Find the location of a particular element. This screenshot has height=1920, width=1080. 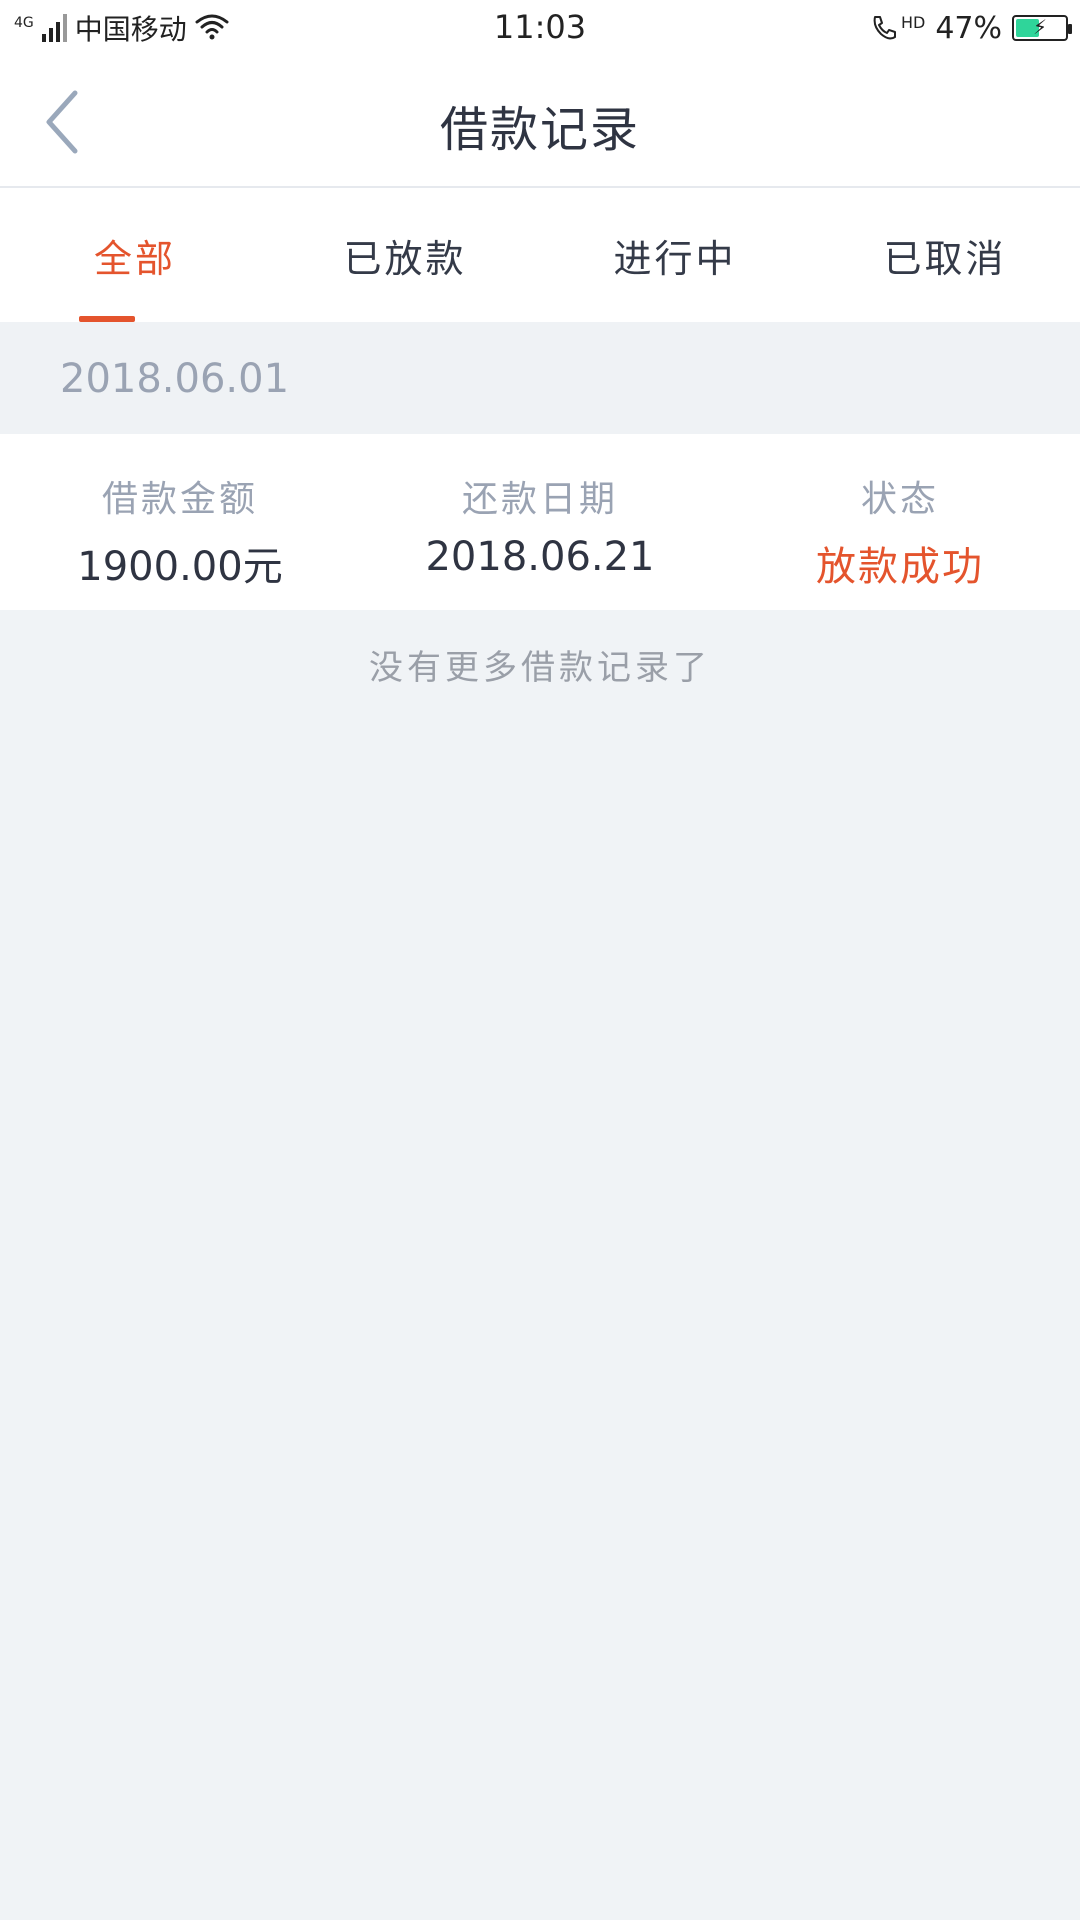

repay-date-column: 还款日期 2018.06.21 is located at coordinates (540, 522).